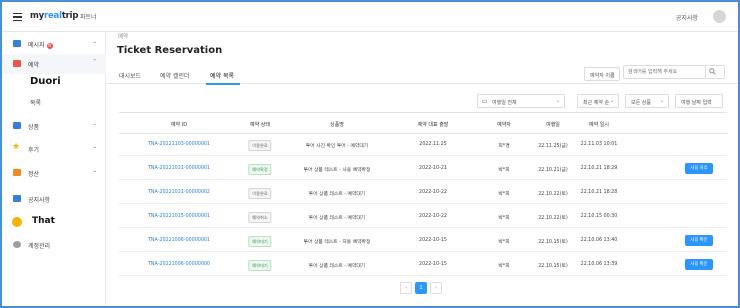 The height and width of the screenshot is (308, 740). Describe the element at coordinates (406, 288) in the screenshot. I see `prev-page-button: ‹` at that location.